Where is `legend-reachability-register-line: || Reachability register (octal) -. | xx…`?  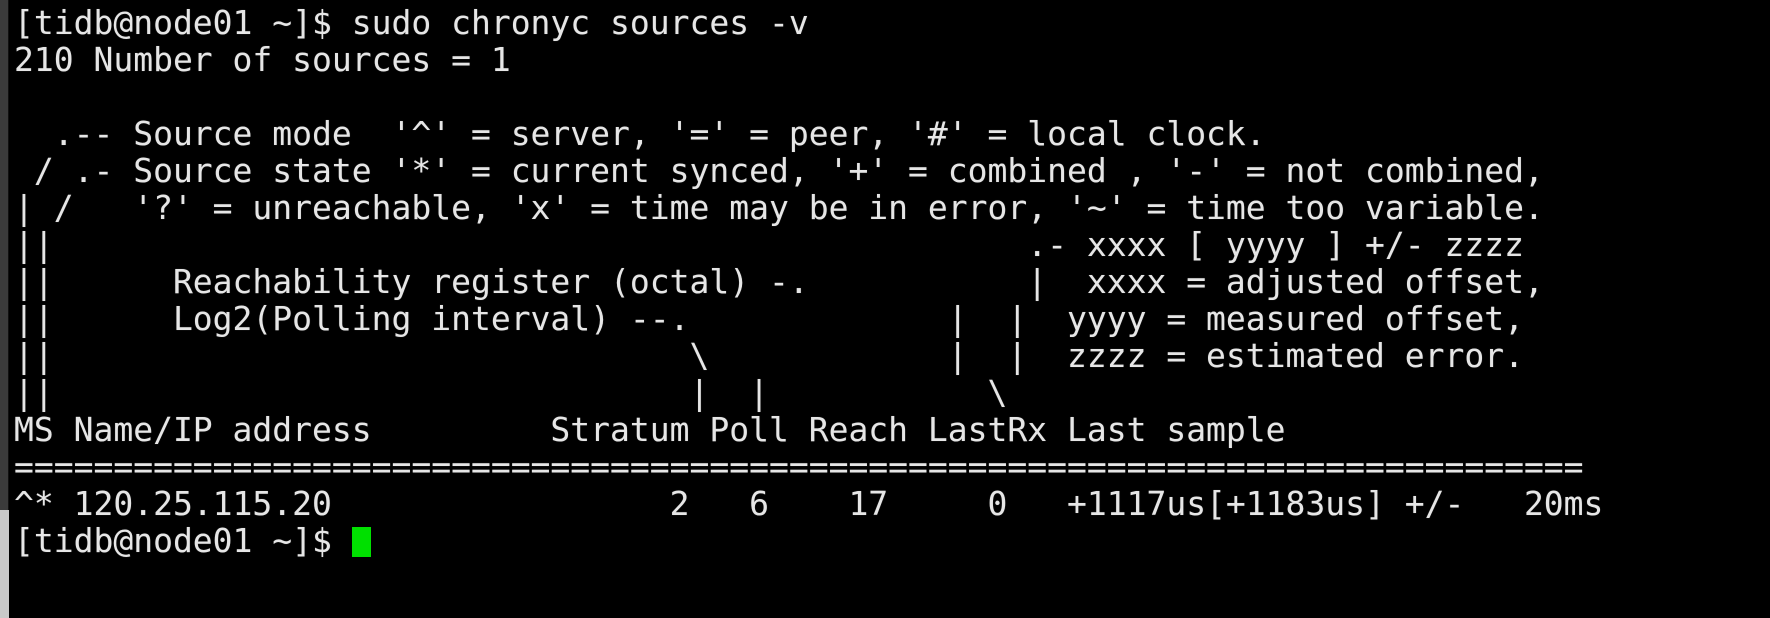
legend-reachability-register-line: || Reachability register (octal) -. | xx… is located at coordinates (779, 281).